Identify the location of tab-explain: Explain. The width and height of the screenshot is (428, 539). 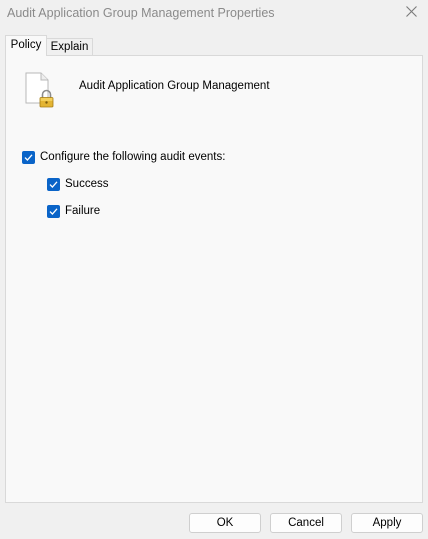
(70, 47).